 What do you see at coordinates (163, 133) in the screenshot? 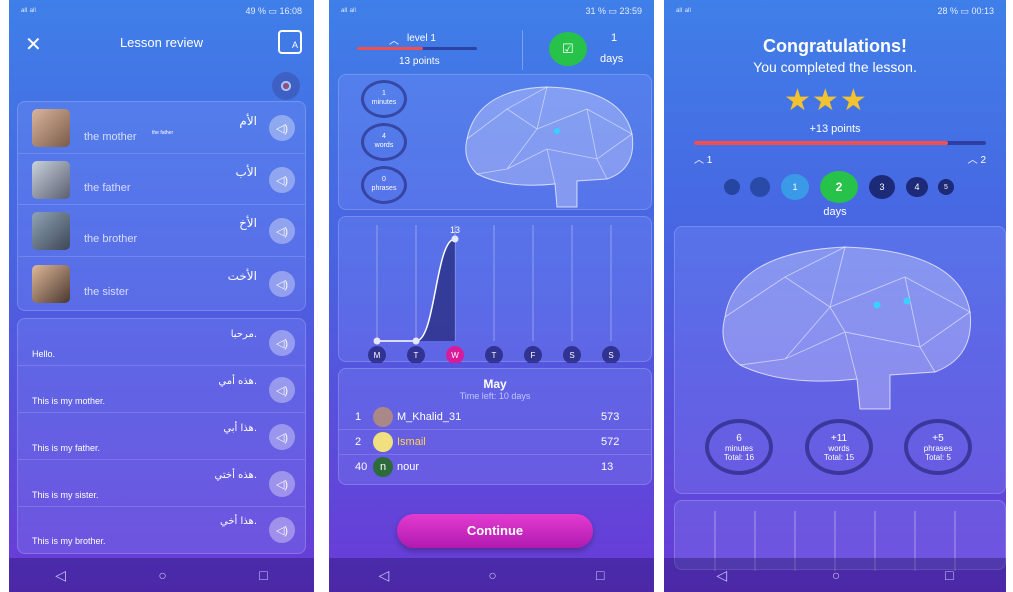
I see `word-overlay-label: the father` at bounding box center [163, 133].